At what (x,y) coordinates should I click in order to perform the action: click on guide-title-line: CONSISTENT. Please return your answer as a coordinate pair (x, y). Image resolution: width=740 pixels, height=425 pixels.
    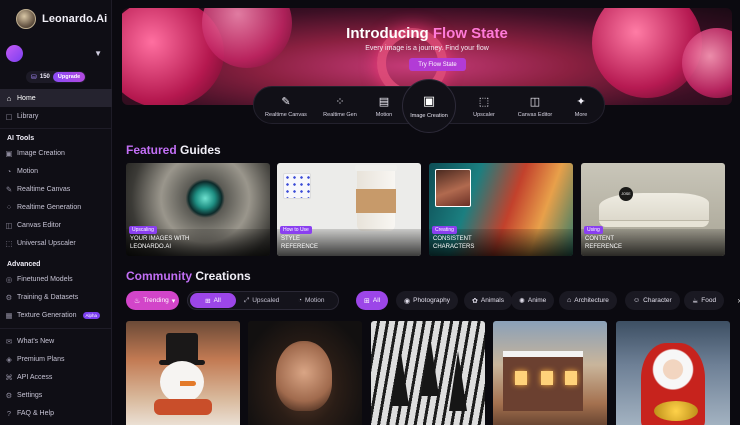
    Looking at the image, I should click on (452, 239).